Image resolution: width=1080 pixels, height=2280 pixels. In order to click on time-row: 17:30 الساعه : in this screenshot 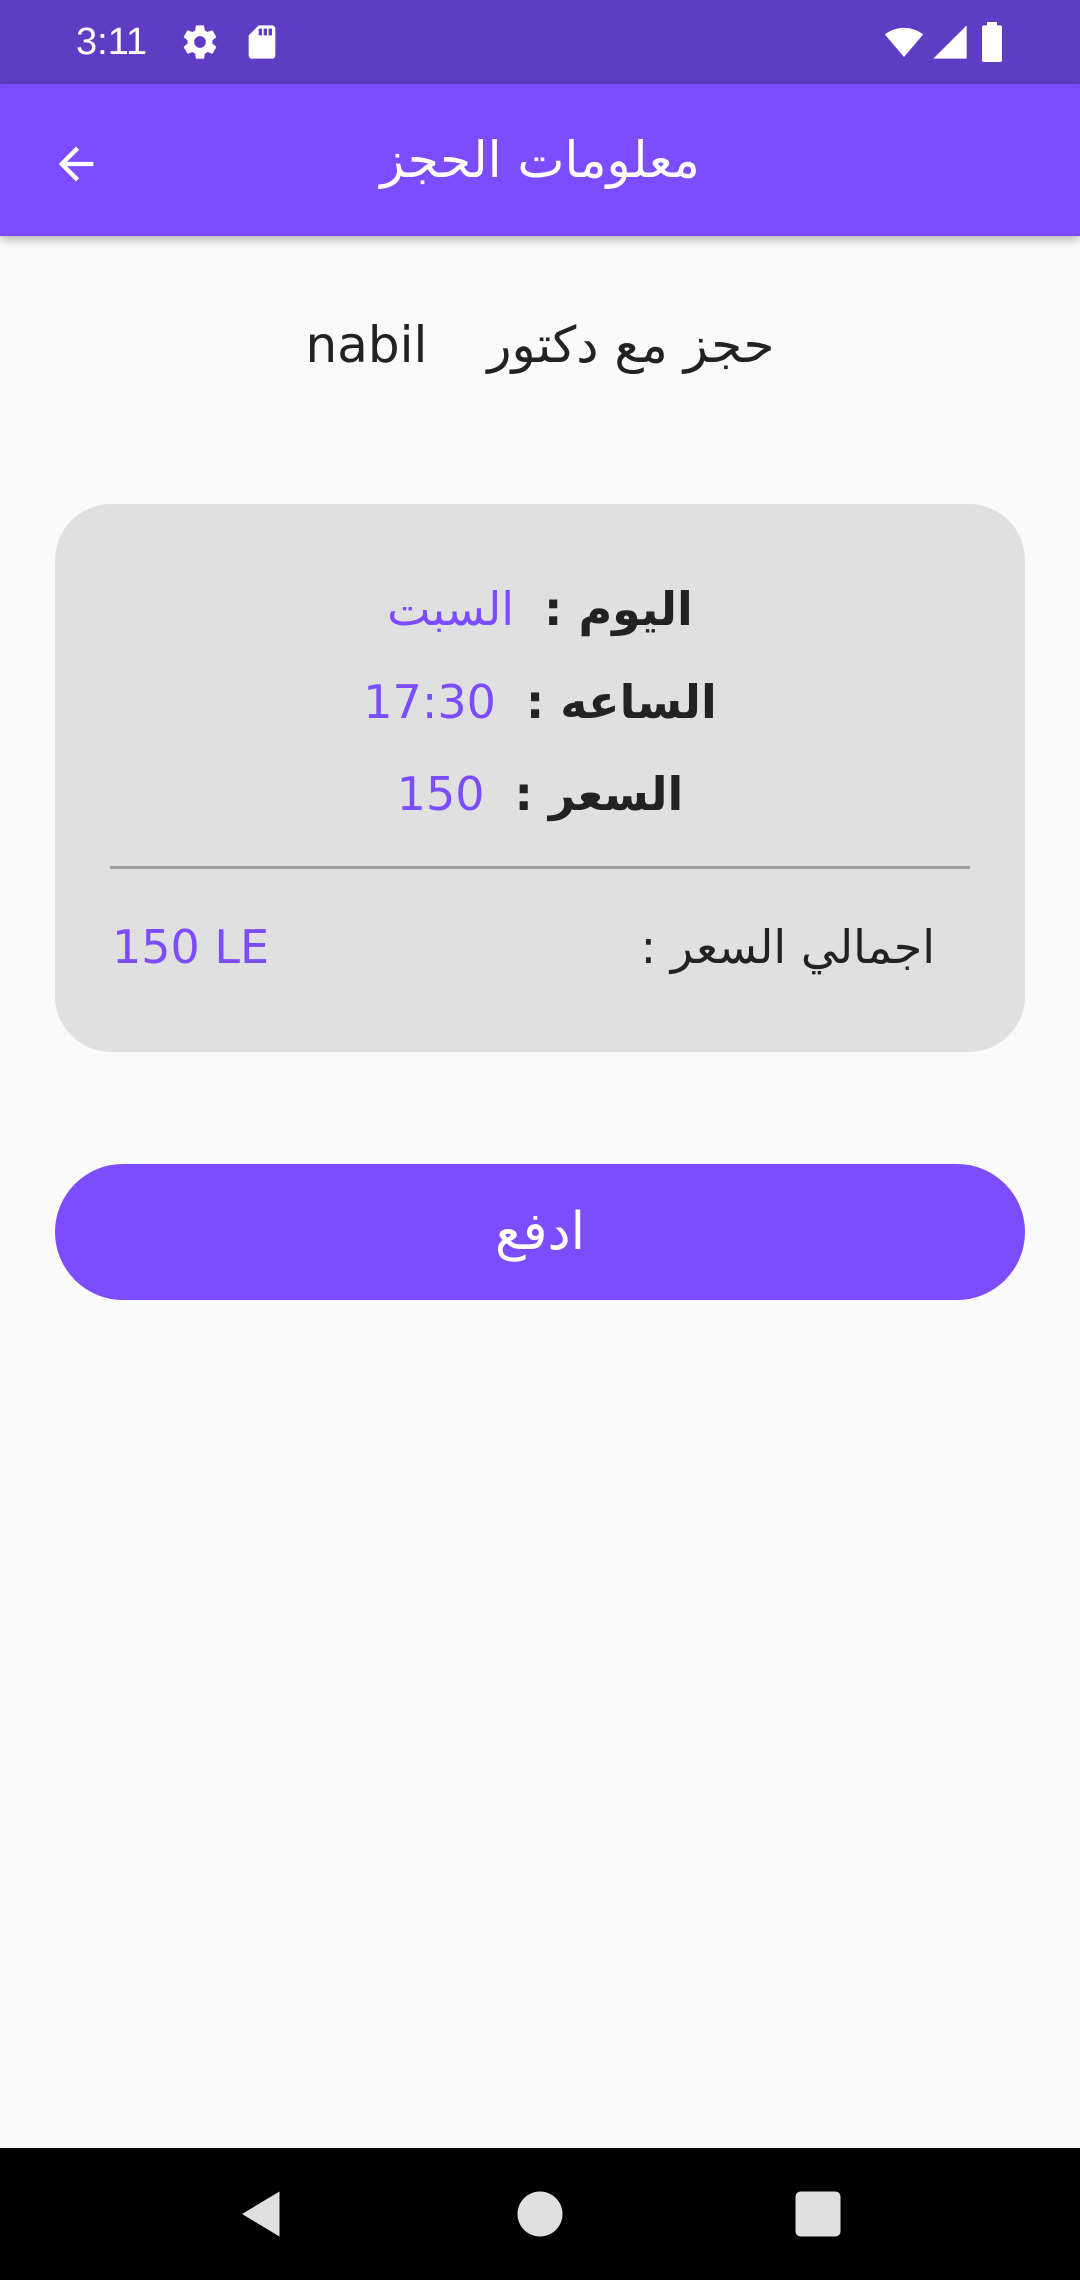, I will do `click(540, 702)`.